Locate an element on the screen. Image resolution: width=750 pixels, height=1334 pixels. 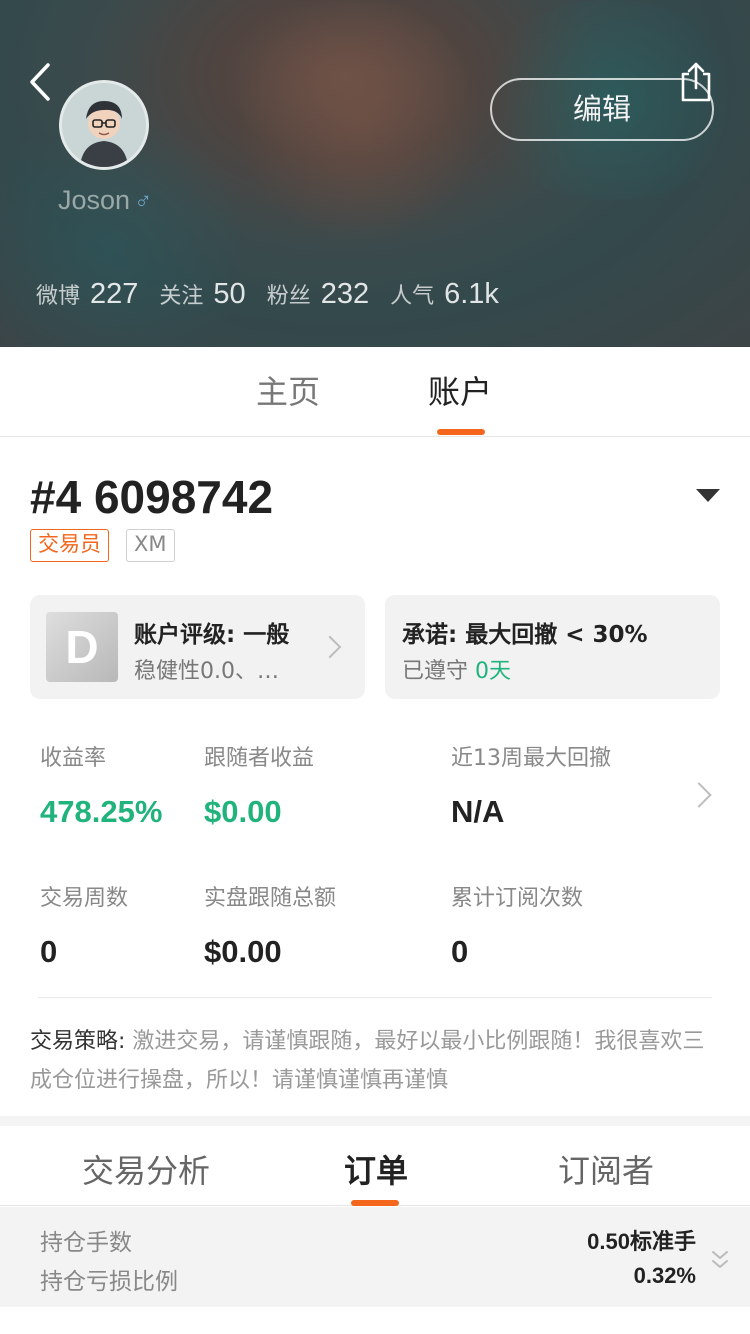
strategy-label: 交易策略: is located at coordinates (78, 1041).